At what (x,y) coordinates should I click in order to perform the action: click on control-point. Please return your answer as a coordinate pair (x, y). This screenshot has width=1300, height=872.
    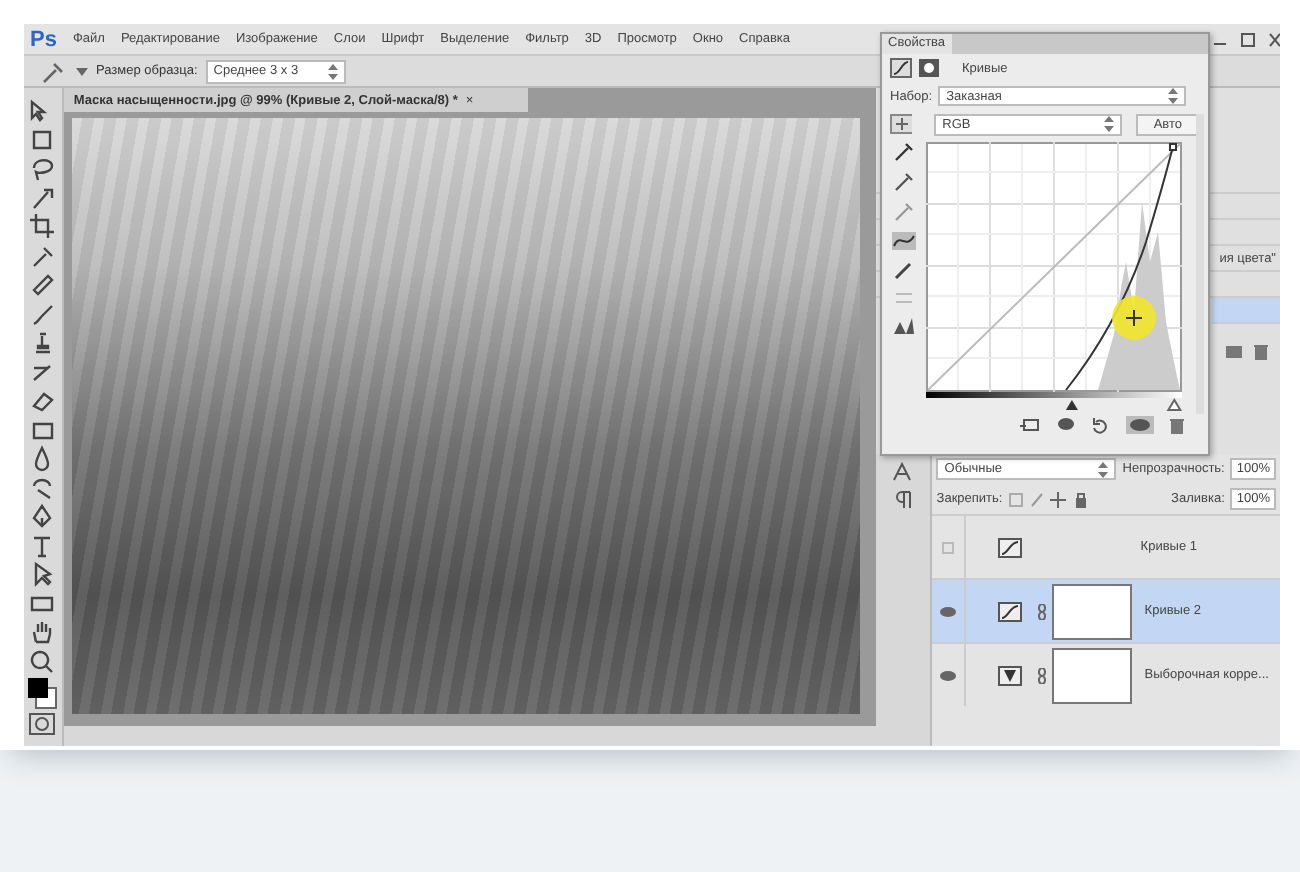
    Looking at the image, I should click on (1173, 147).